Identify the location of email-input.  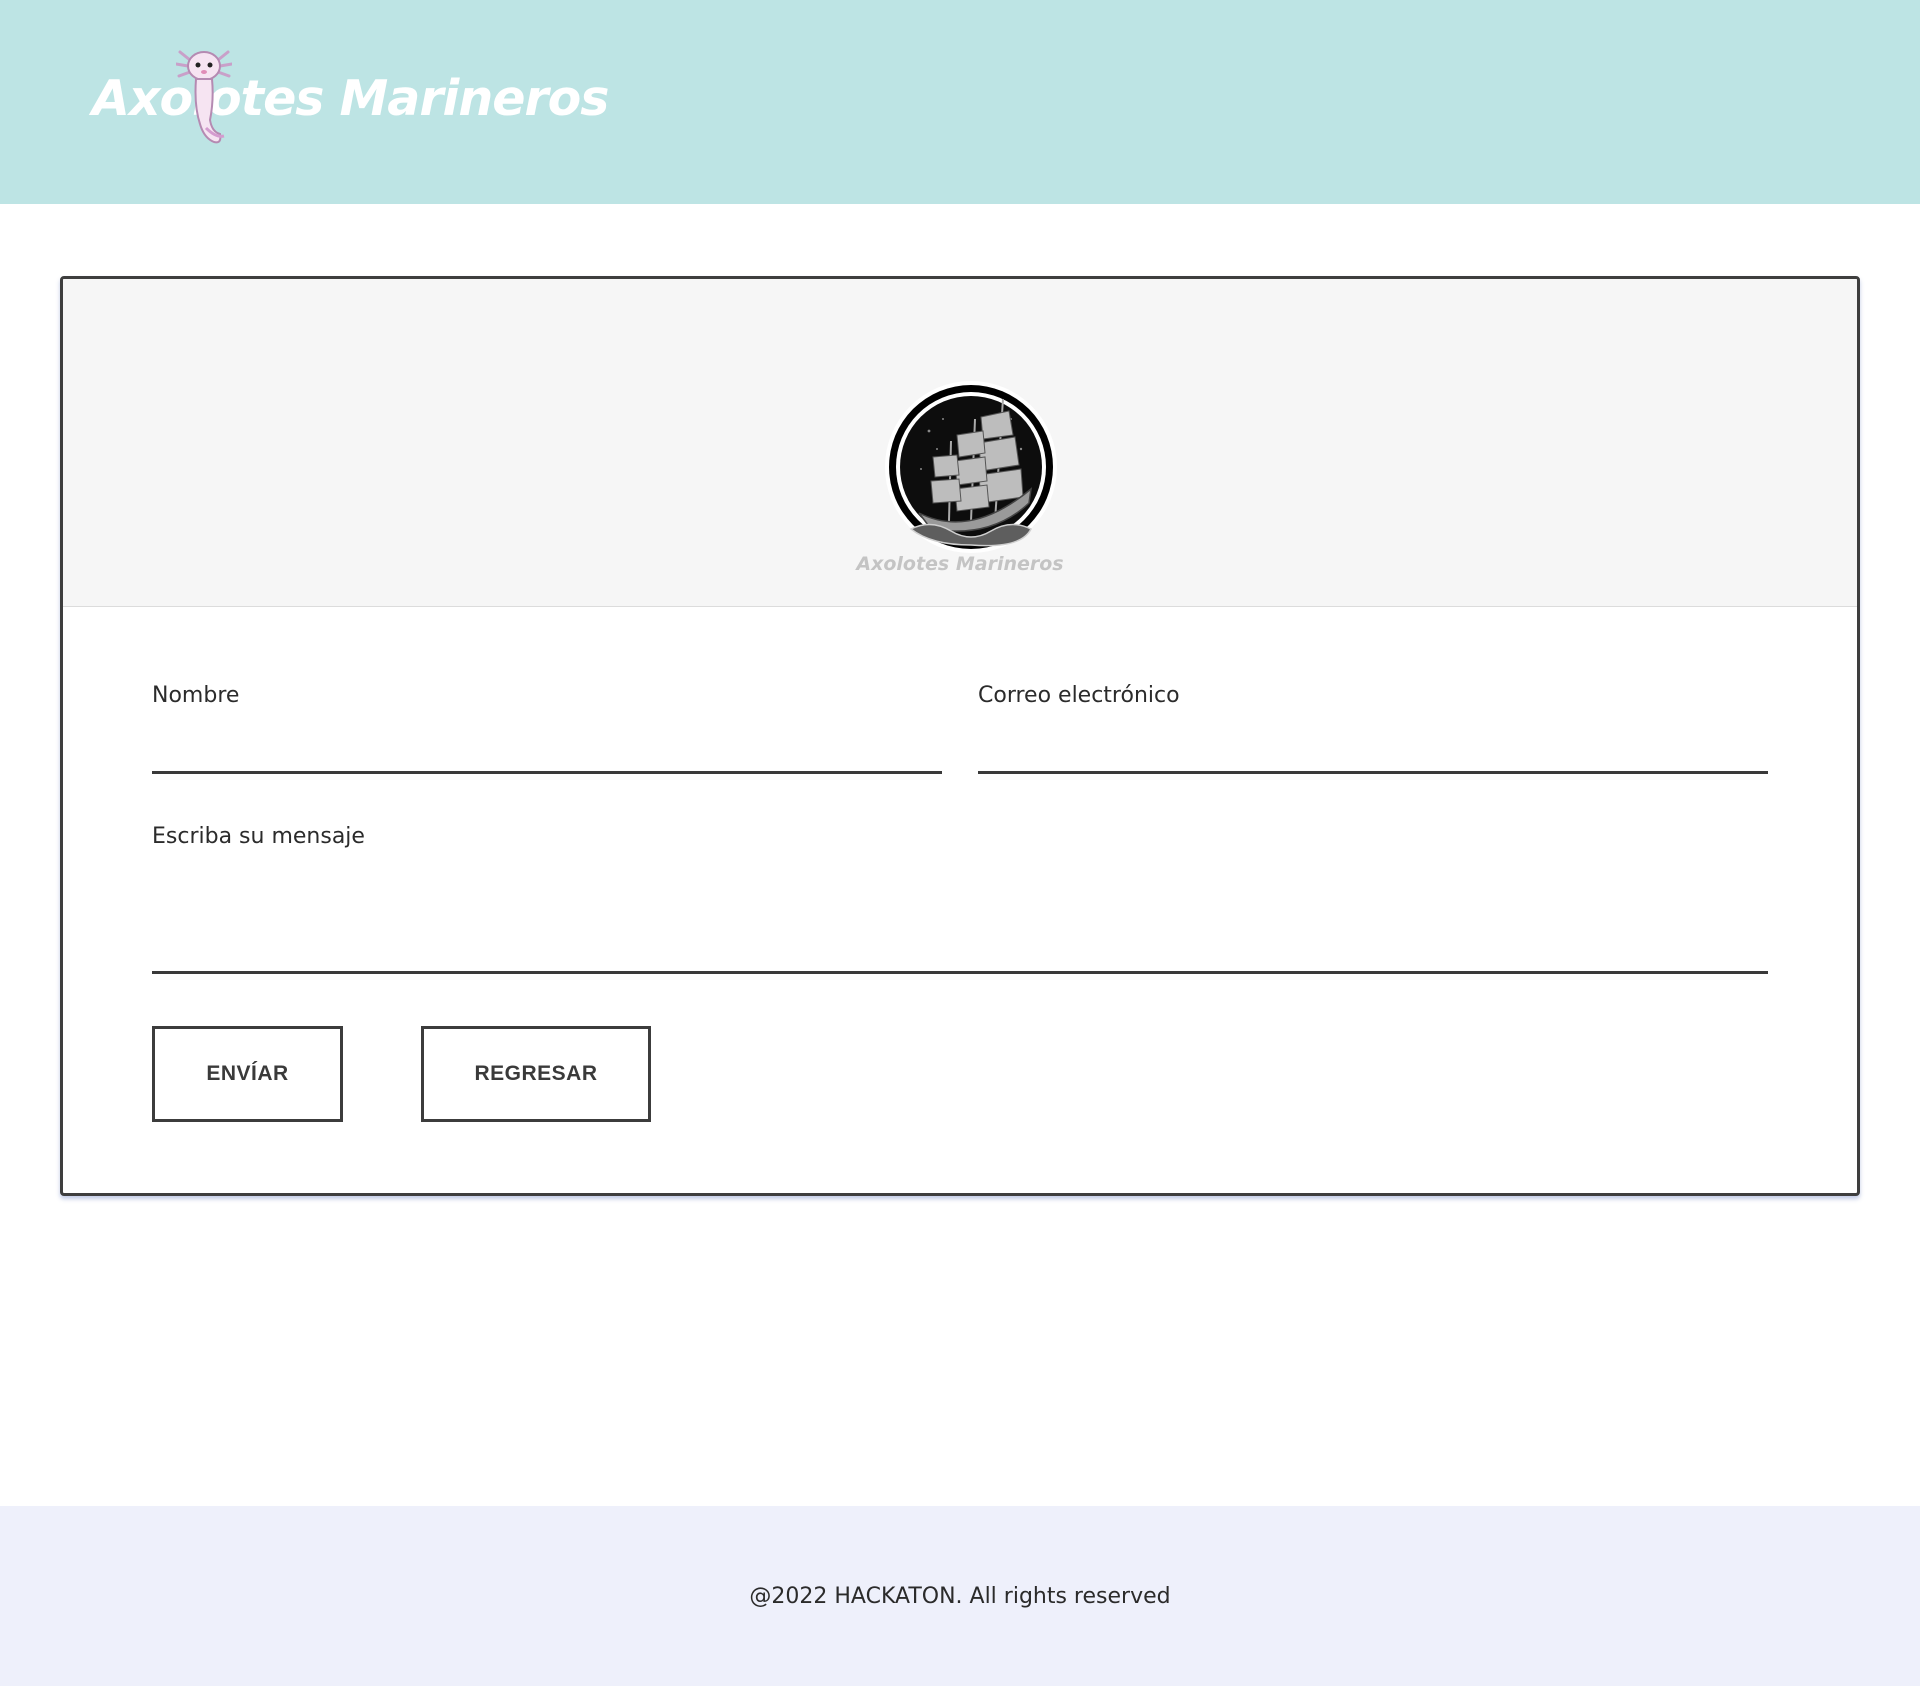
(1373, 772).